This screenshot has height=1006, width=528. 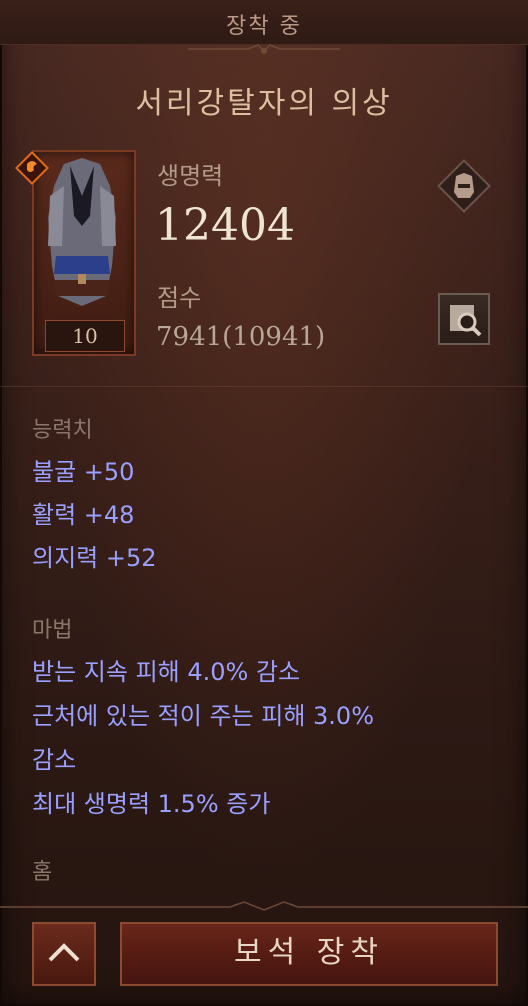 I want to click on attributes-title: 능력치, so click(x=62, y=430).